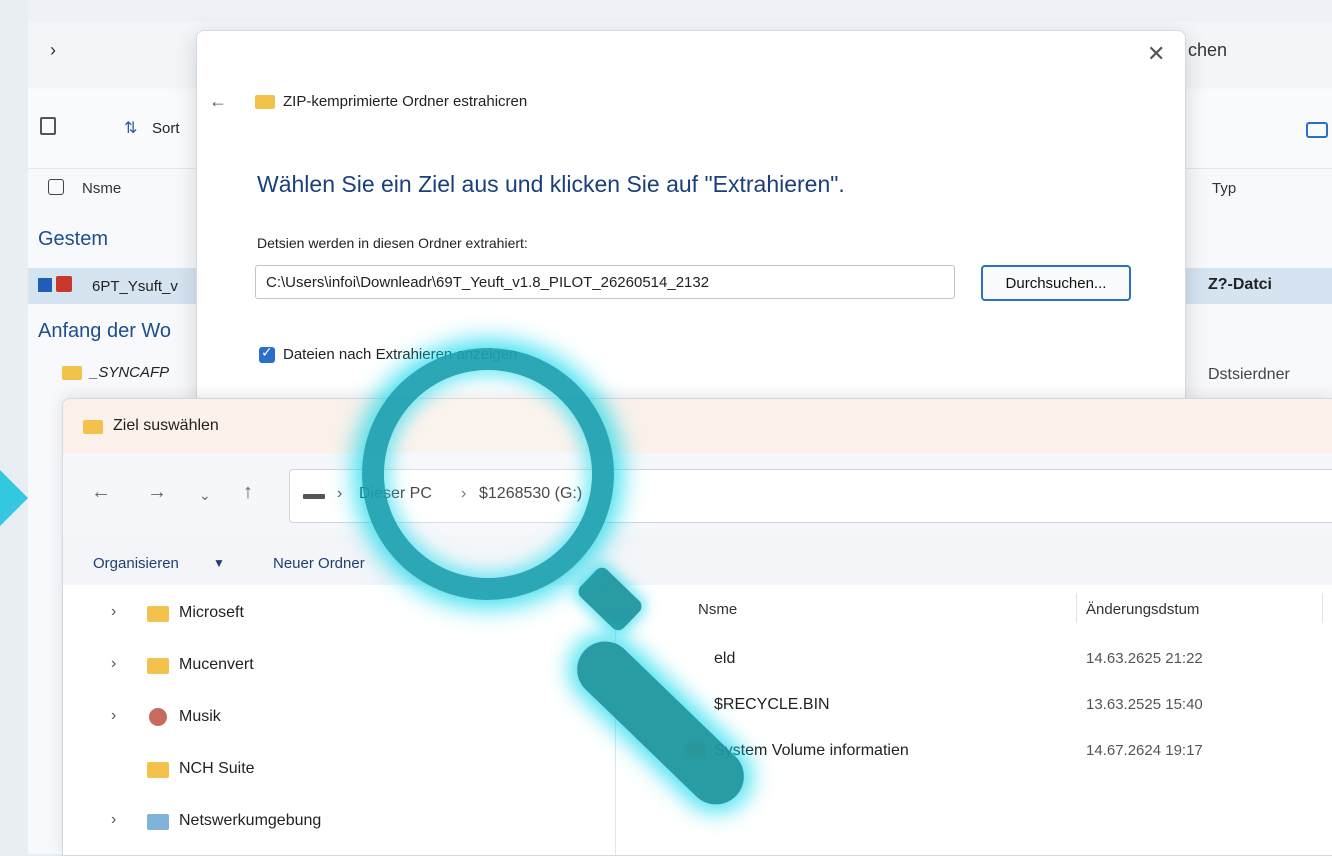 The height and width of the screenshot is (856, 1332). Describe the element at coordinates (339, 769) in the screenshot. I see `tree-item-nch-suite: NCH Suite` at that location.